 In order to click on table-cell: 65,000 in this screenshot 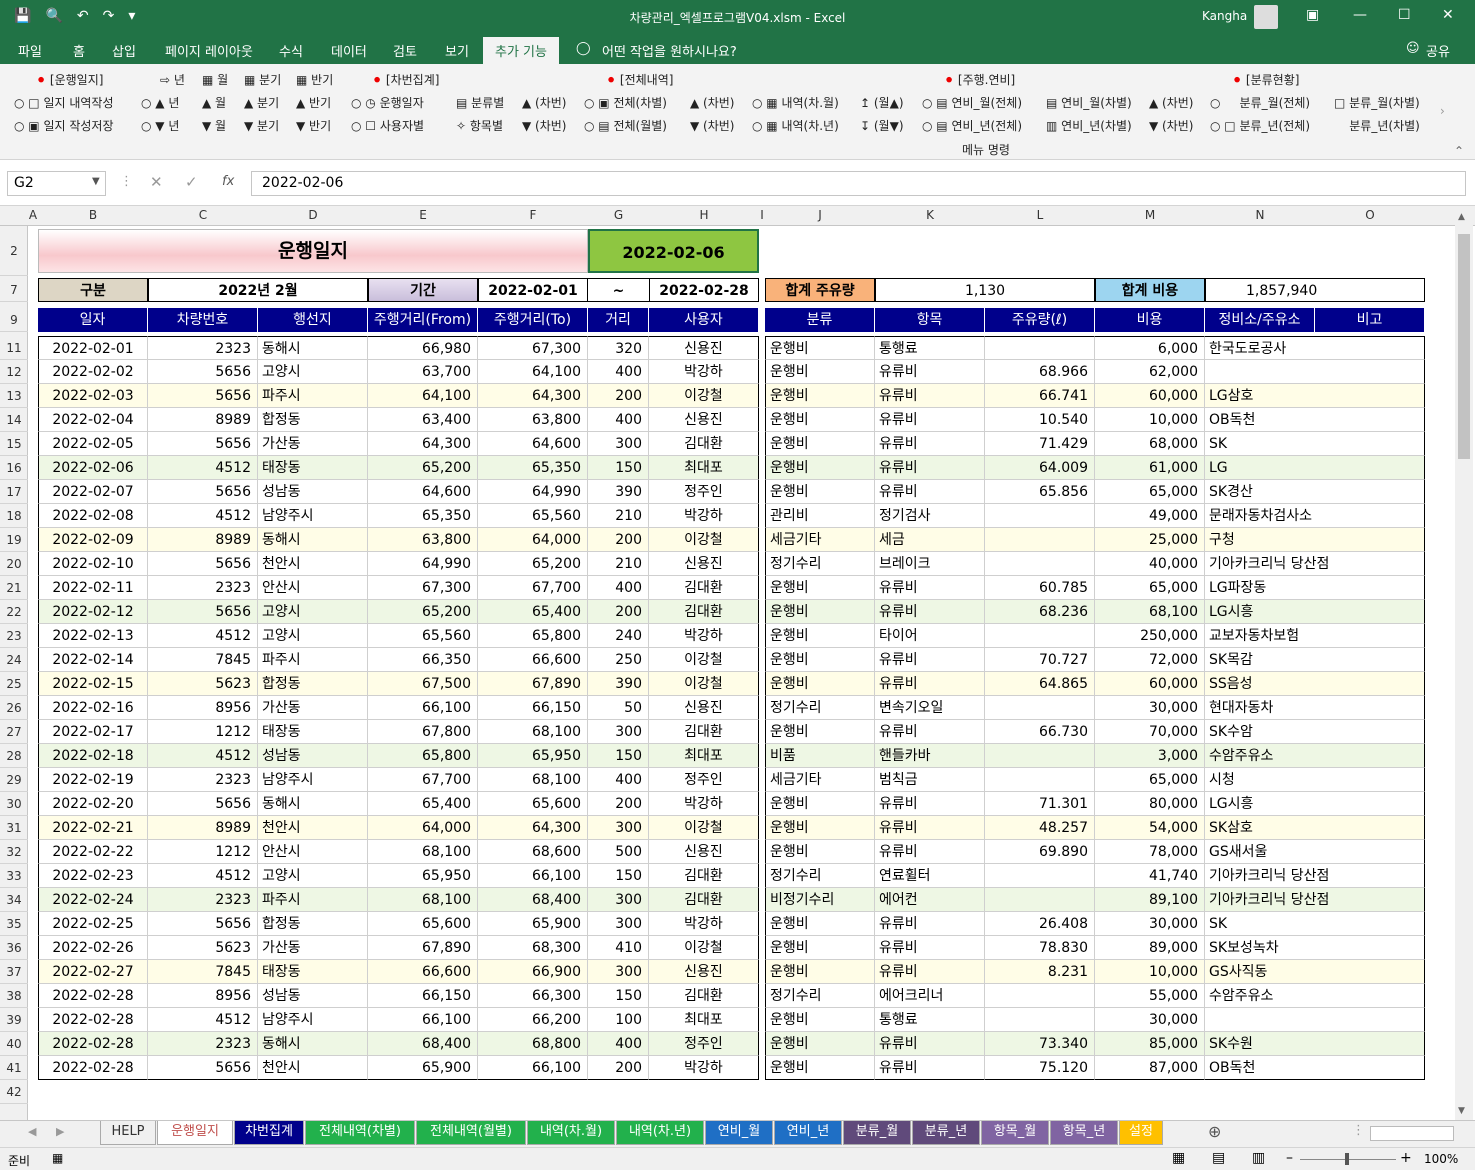, I will do `click(1150, 780)`.